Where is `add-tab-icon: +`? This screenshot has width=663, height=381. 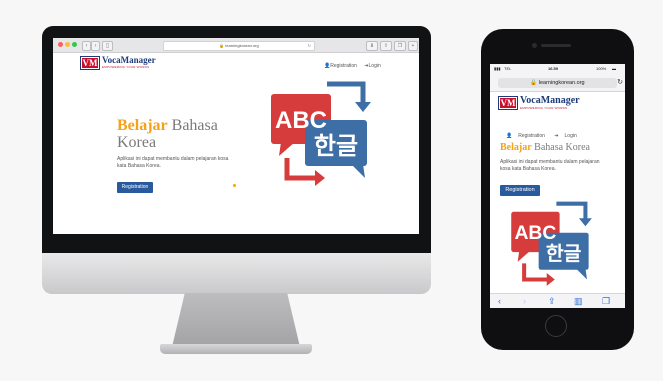
add-tab-icon: + is located at coordinates (413, 46).